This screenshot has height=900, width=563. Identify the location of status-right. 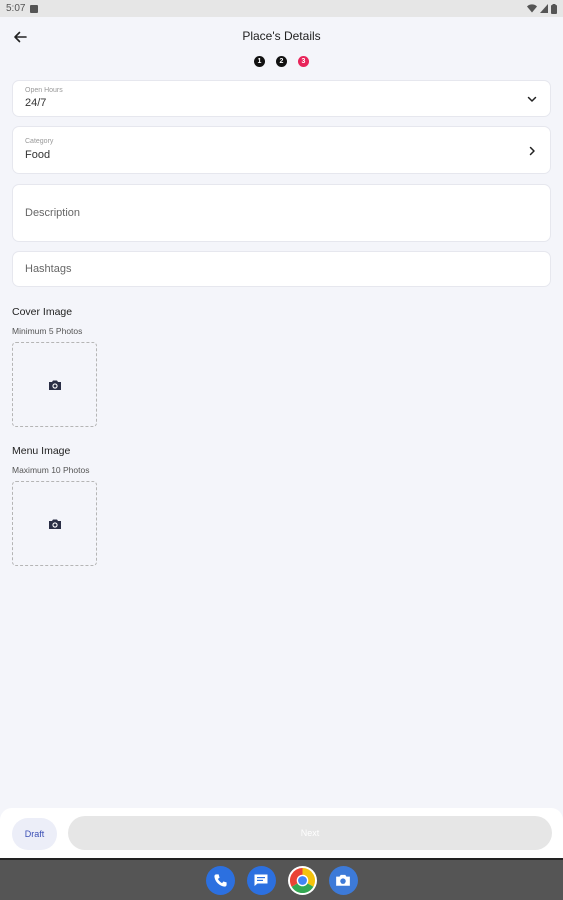
(542, 8).